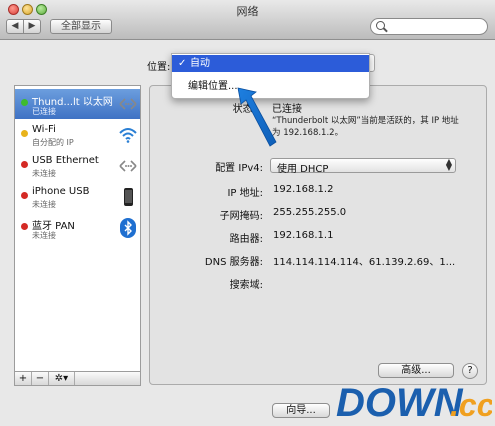 The height and width of the screenshot is (426, 495). What do you see at coordinates (23, 378) in the screenshot?
I see `add-service-button: +` at bounding box center [23, 378].